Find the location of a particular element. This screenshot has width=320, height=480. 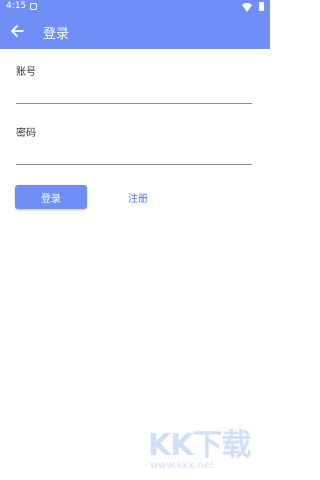

battery-icon is located at coordinates (261, 6).